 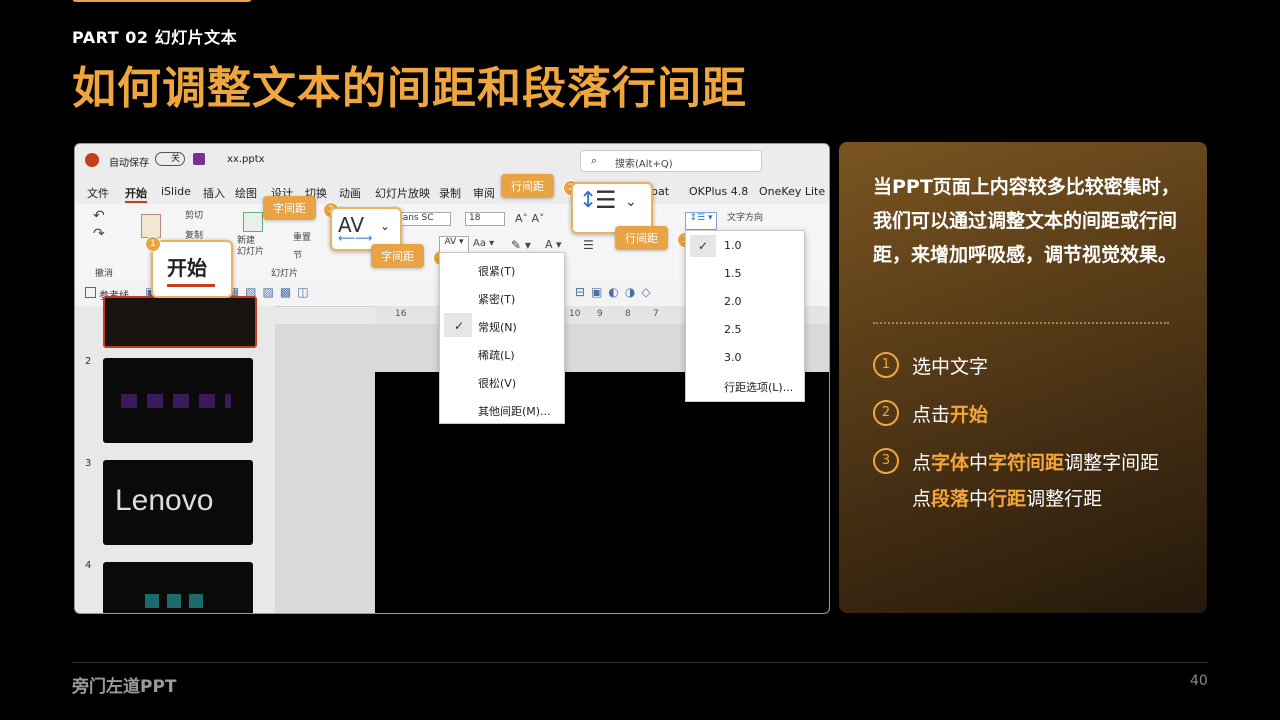 What do you see at coordinates (155, 37) in the screenshot?
I see `part-label: PART 02 幻灯片文本` at bounding box center [155, 37].